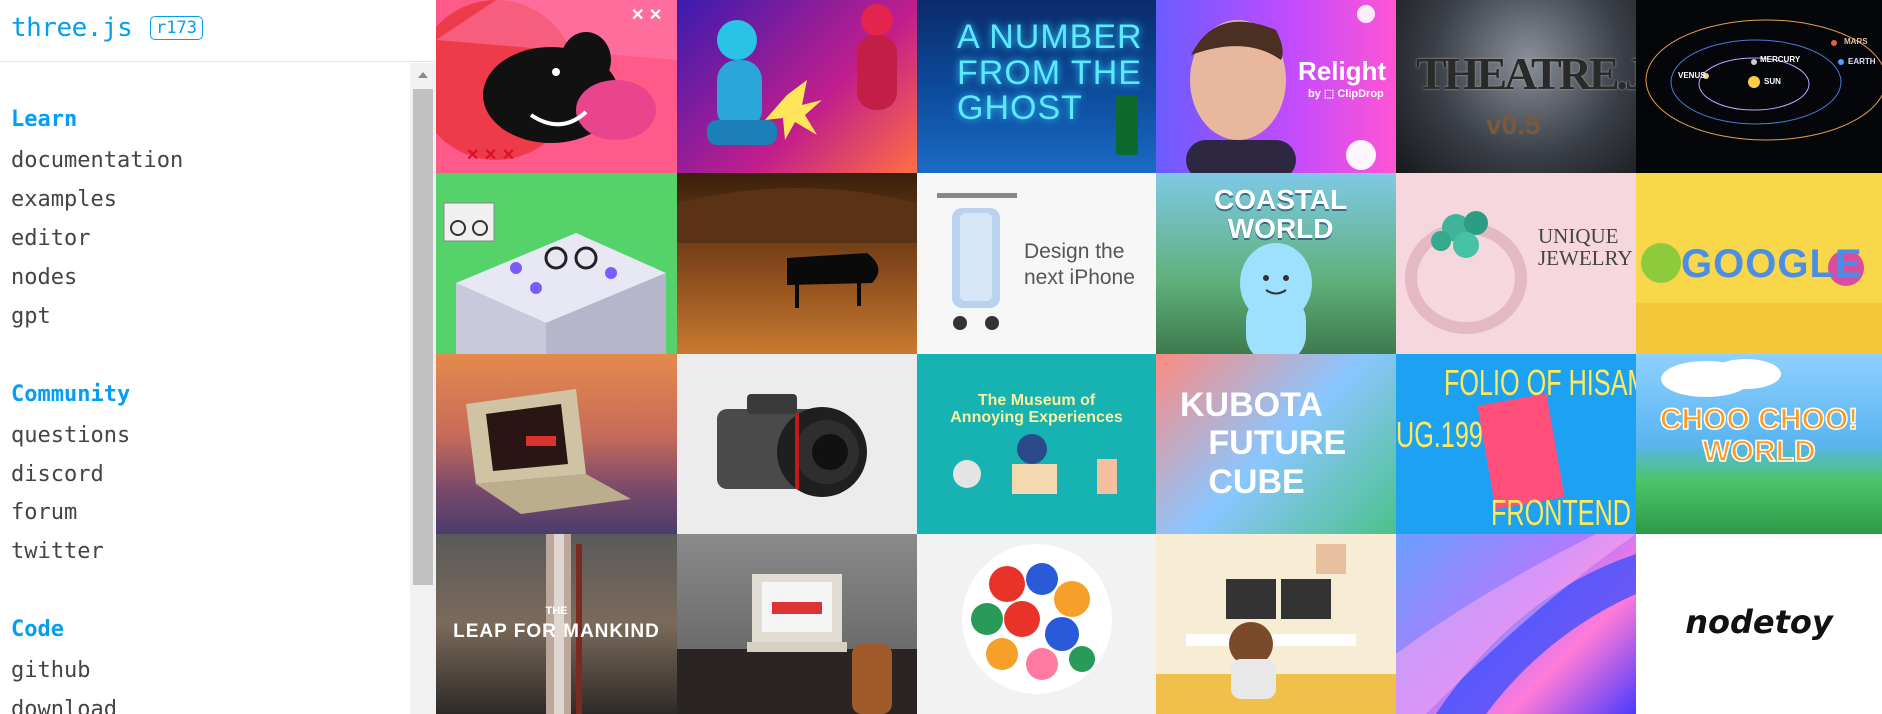 The width and height of the screenshot is (1882, 714). I want to click on kubota-caption: KUBOTA FUTURE CUBE, so click(1263, 443).